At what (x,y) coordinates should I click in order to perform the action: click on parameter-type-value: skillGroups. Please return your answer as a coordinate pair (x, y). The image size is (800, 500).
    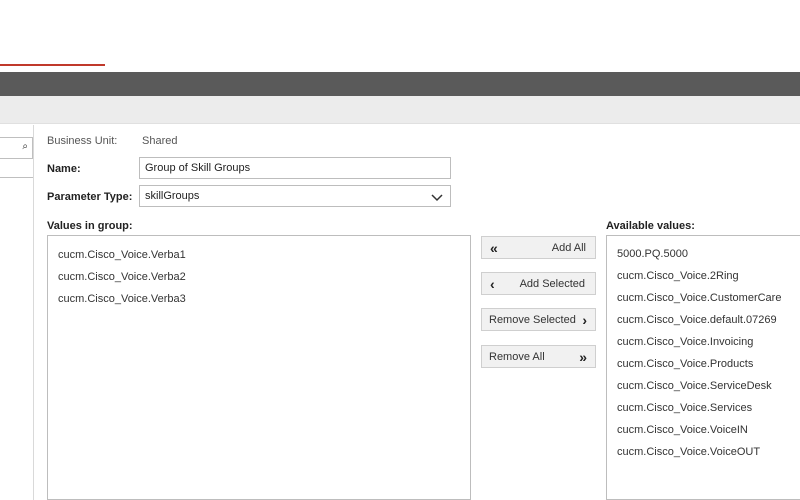
    Looking at the image, I should click on (172, 196).